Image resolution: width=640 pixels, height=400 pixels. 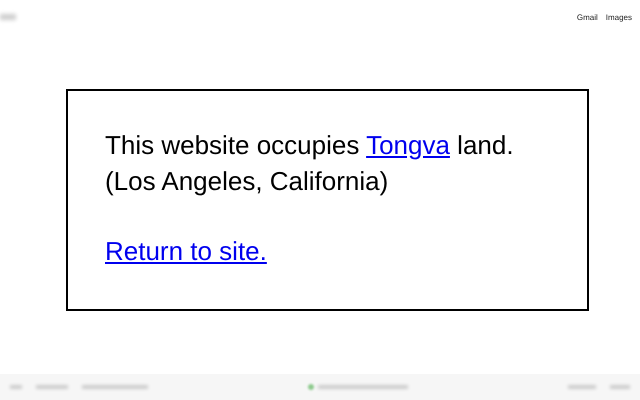 What do you see at coordinates (619, 17) in the screenshot?
I see `header-link: Images` at bounding box center [619, 17].